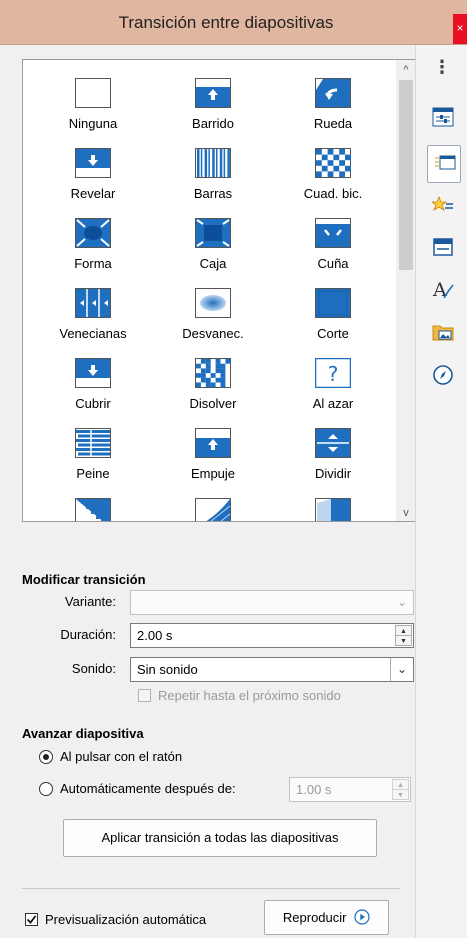 Image resolution: width=467 pixels, height=938 pixels. Describe the element at coordinates (443, 374) in the screenshot. I see `navigator-icon` at that location.